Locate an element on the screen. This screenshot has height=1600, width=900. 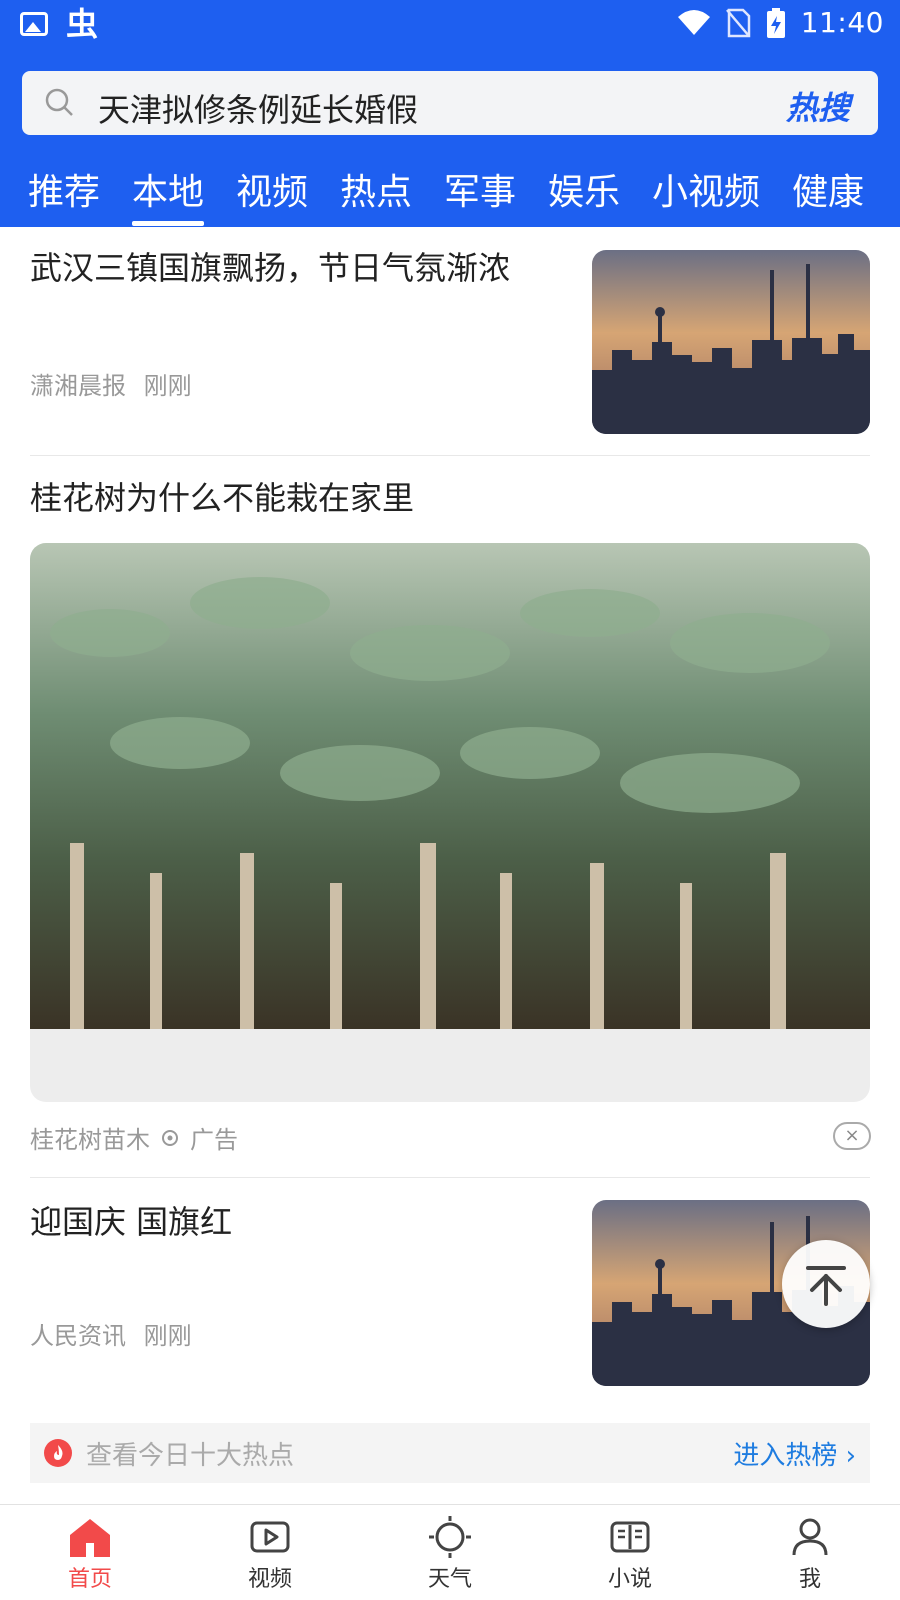
nav-label: 我 is located at coordinates (809, 1579).